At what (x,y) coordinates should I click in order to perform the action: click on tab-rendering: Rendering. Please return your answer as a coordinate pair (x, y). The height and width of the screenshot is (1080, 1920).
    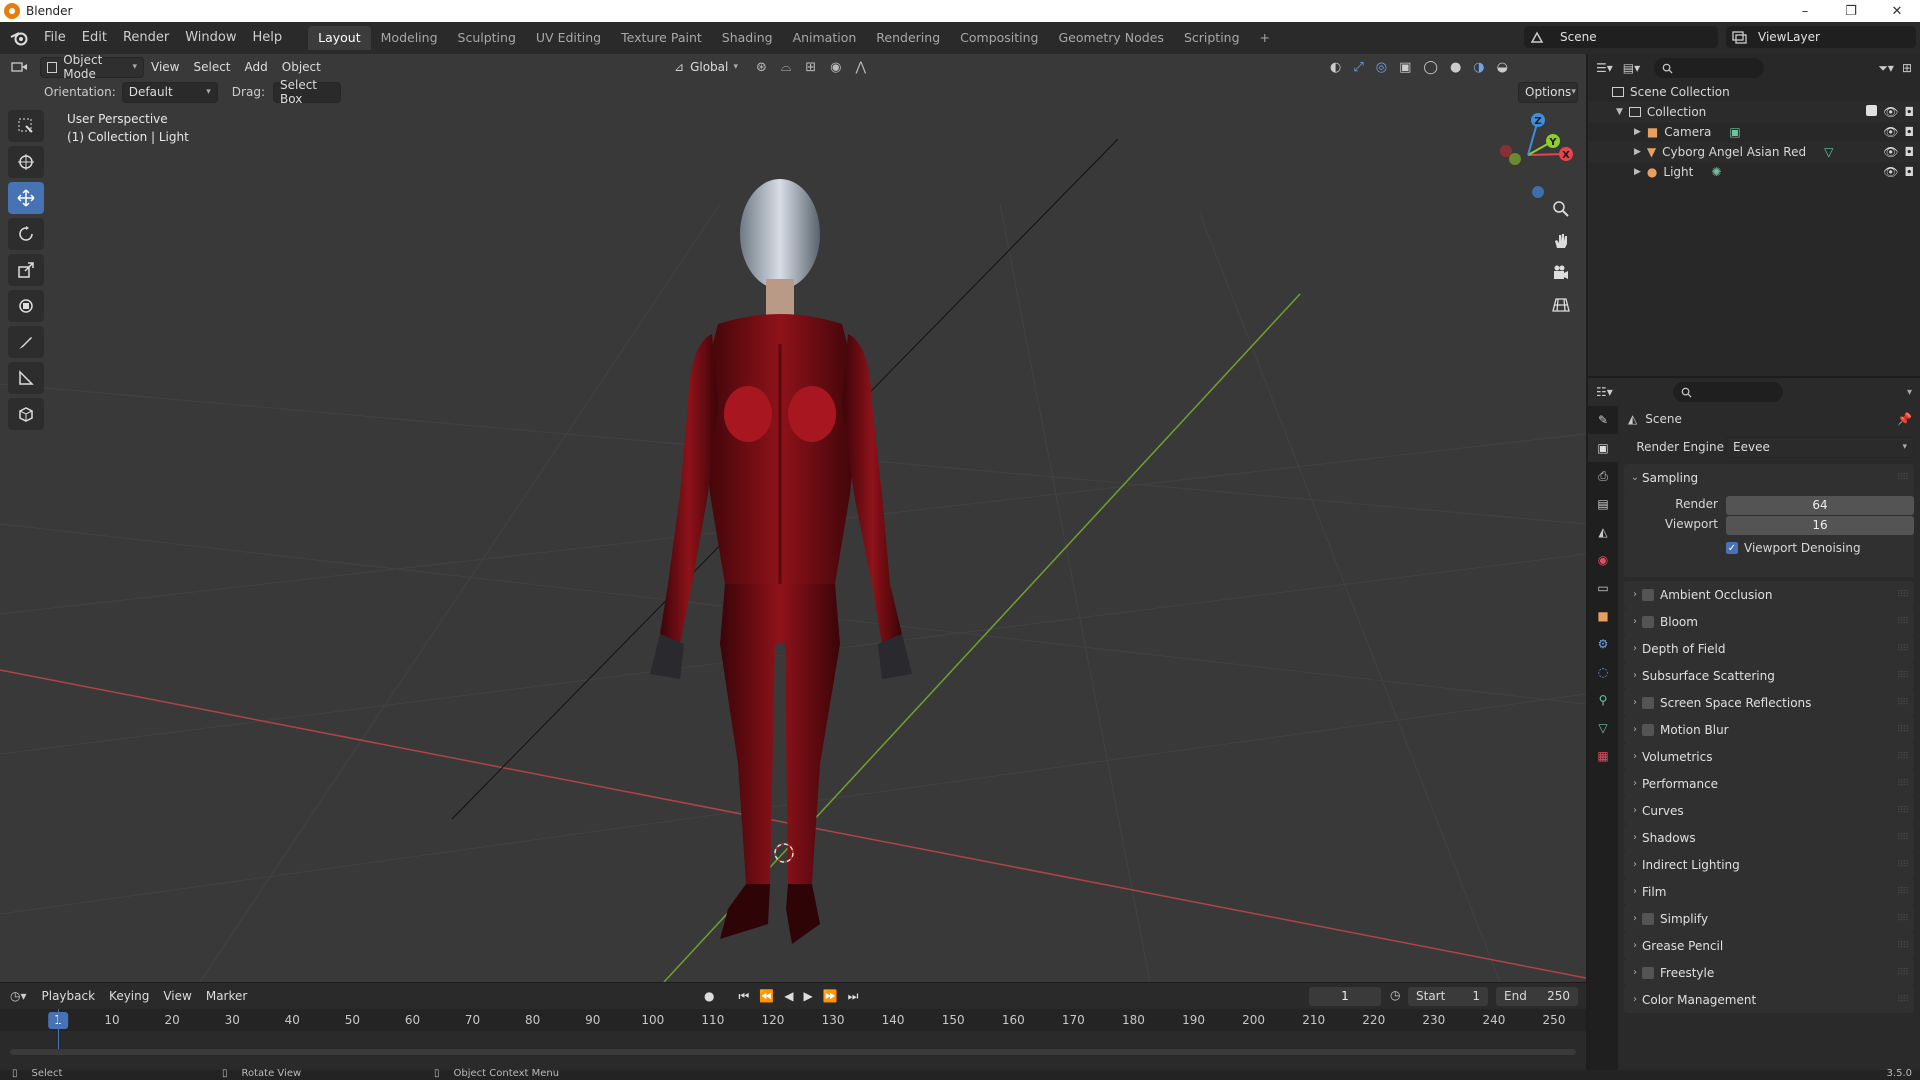
    Looking at the image, I should click on (908, 38).